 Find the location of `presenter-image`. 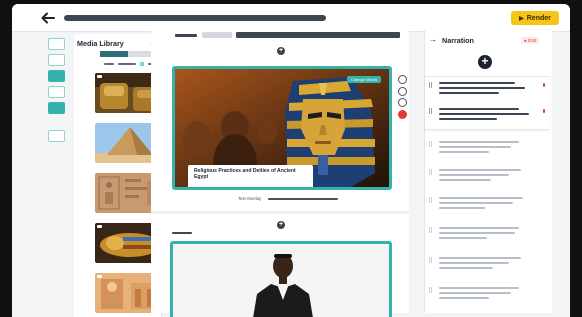

presenter-image is located at coordinates (281, 280).